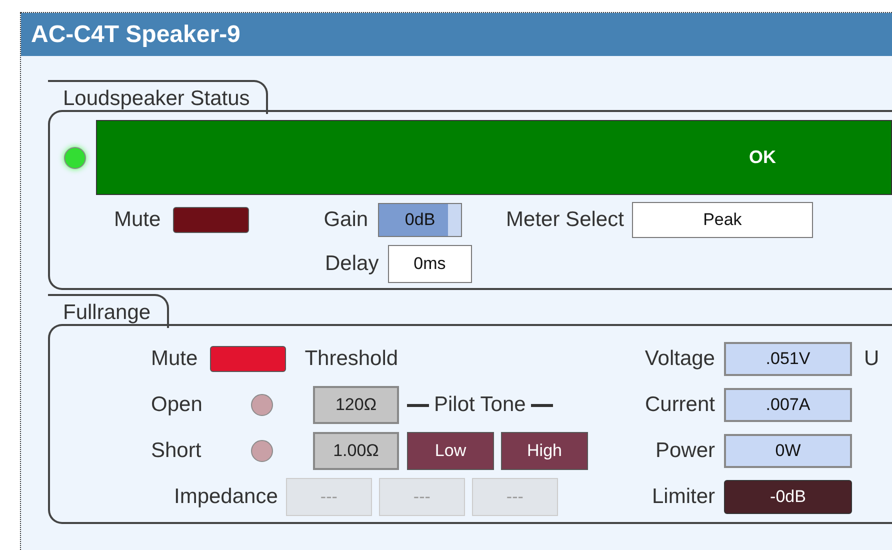  Describe the element at coordinates (565, 220) in the screenshot. I see `meter-select-label: Meter Select` at that location.